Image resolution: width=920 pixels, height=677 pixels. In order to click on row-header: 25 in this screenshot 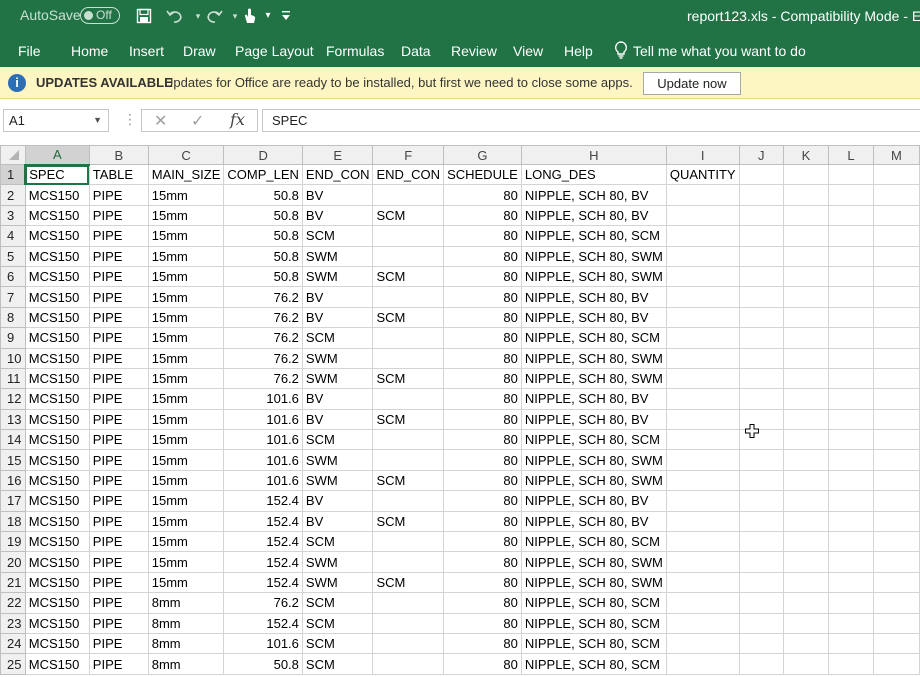, I will do `click(13, 664)`.